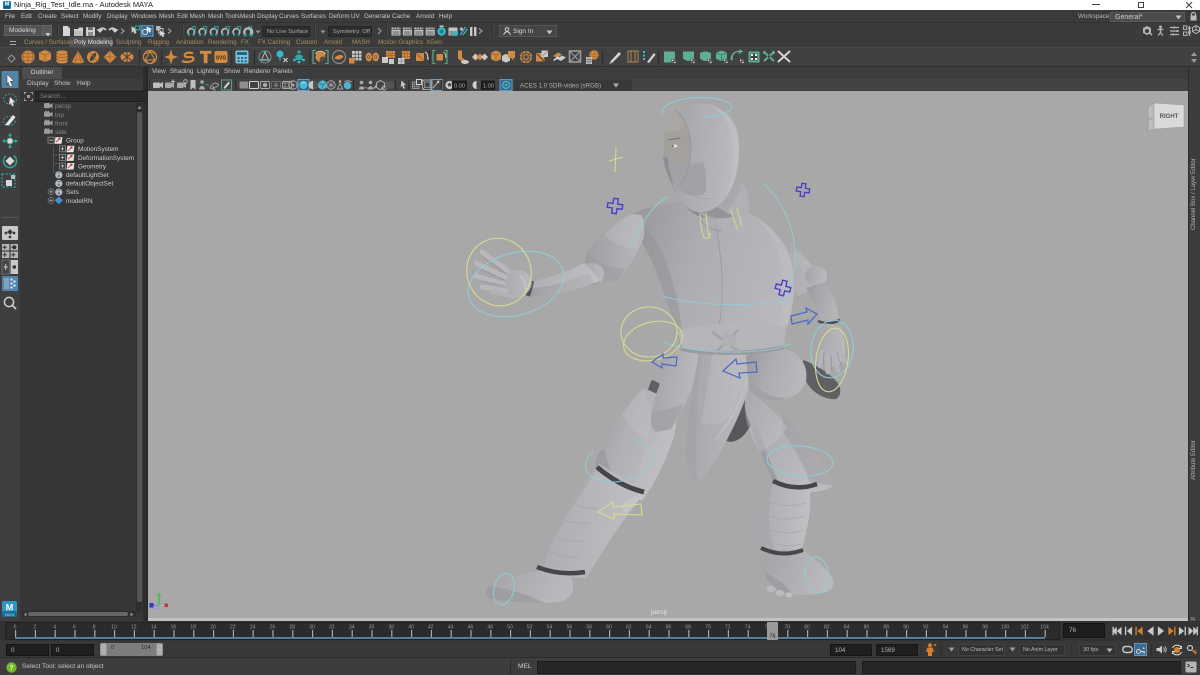  I want to click on svg-text: 34, so click(352, 628).